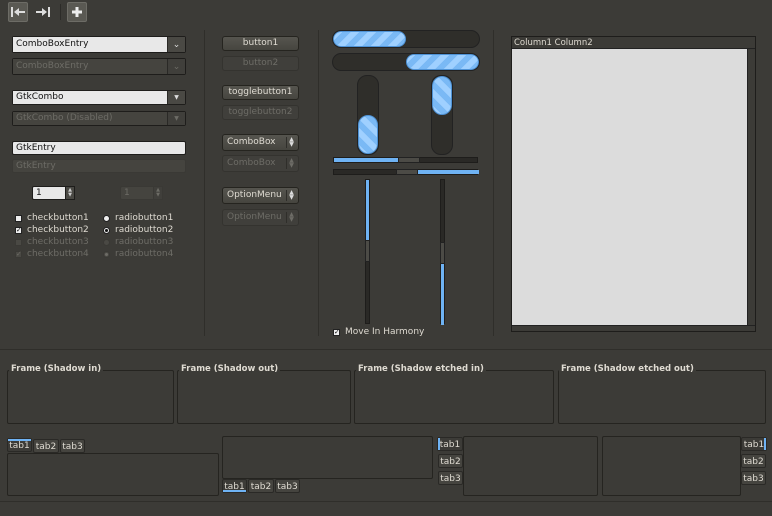  Describe the element at coordinates (234, 486) in the screenshot. I see `tab-bottom-1: tab1` at that location.